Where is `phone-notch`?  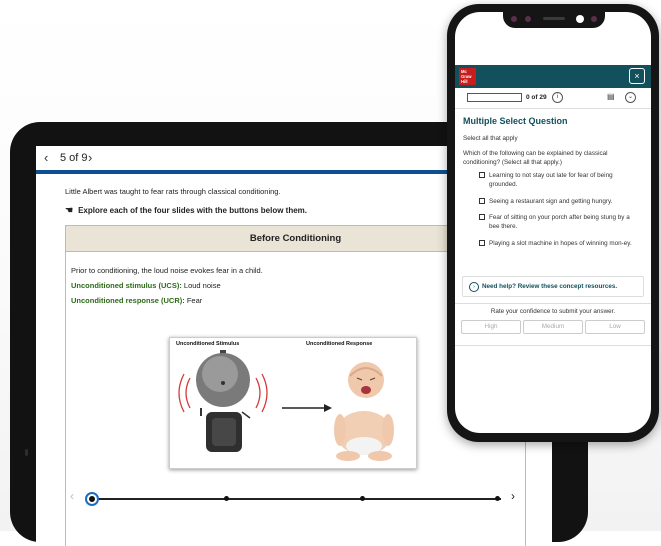
phone-notch is located at coordinates (554, 20).